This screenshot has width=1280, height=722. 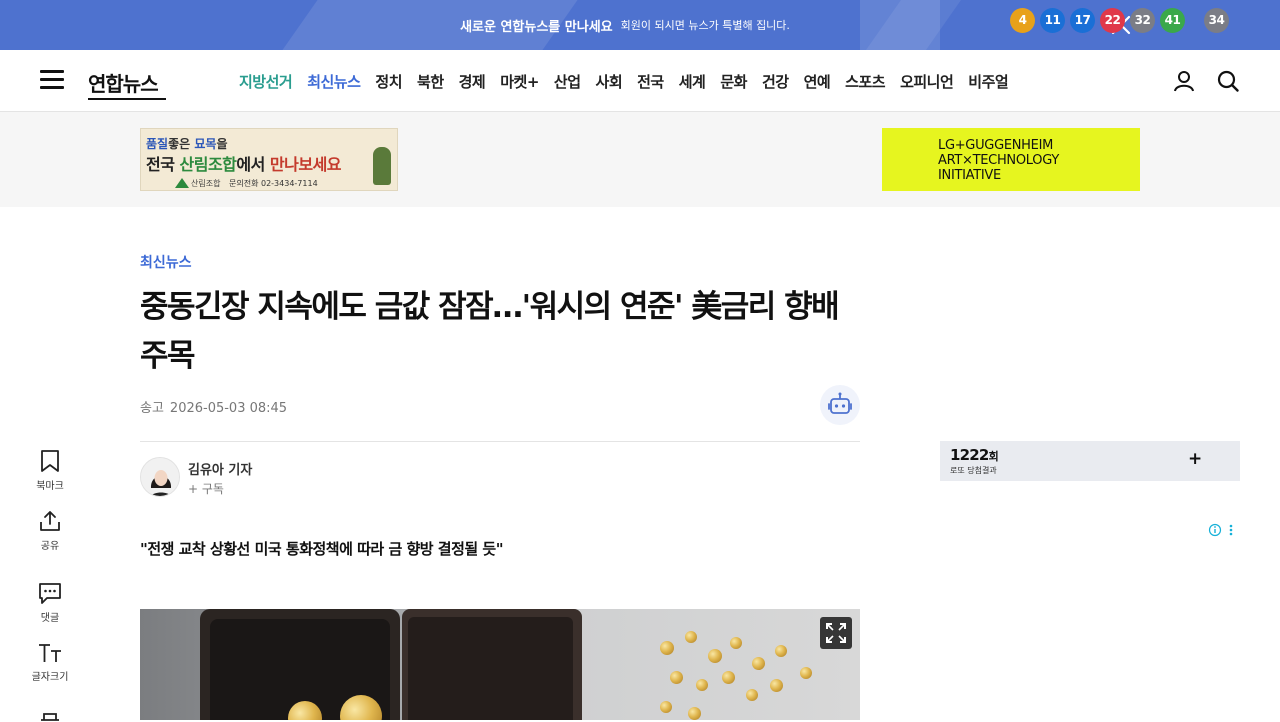 I want to click on comment-label: 댓글, so click(x=50, y=618).